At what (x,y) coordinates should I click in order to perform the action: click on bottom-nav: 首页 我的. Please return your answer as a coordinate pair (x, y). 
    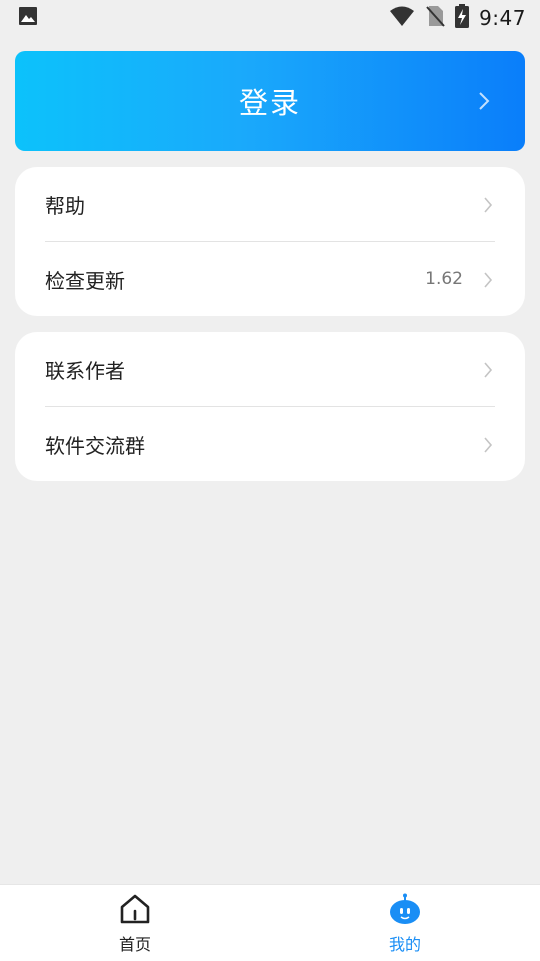
    Looking at the image, I should click on (270, 922).